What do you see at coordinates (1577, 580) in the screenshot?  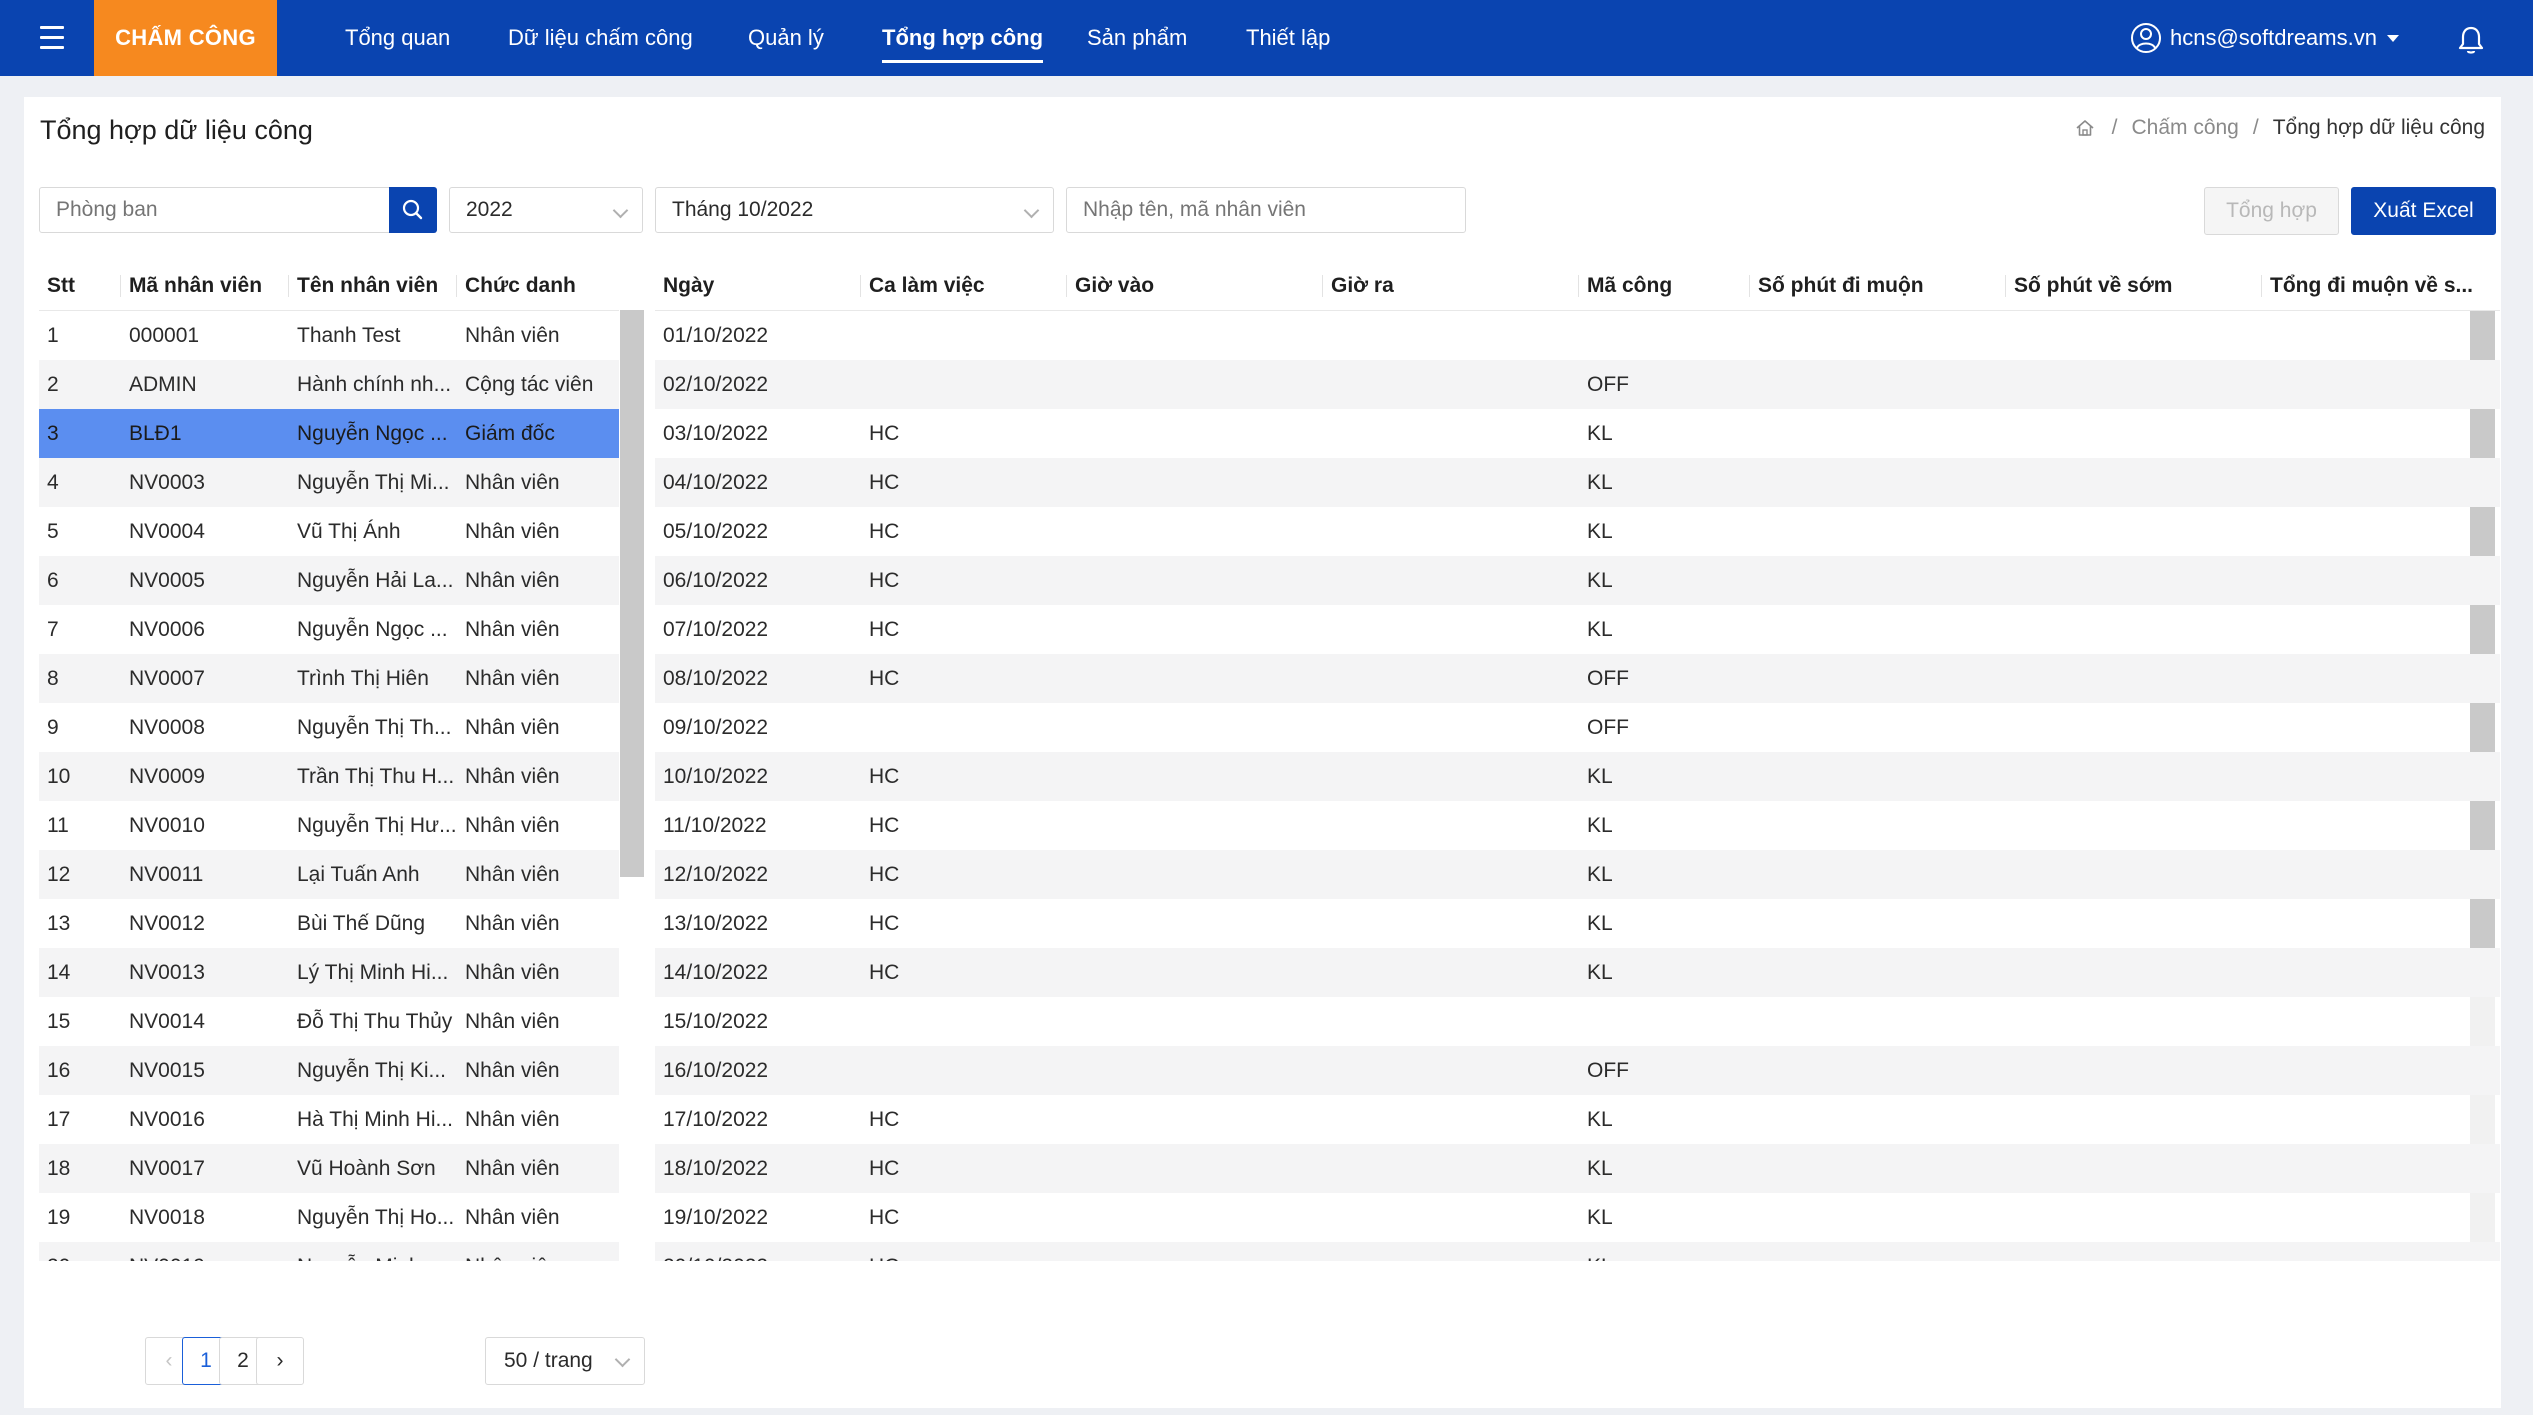 I see `timesheet-row: 06/10/2022 HC KL` at bounding box center [1577, 580].